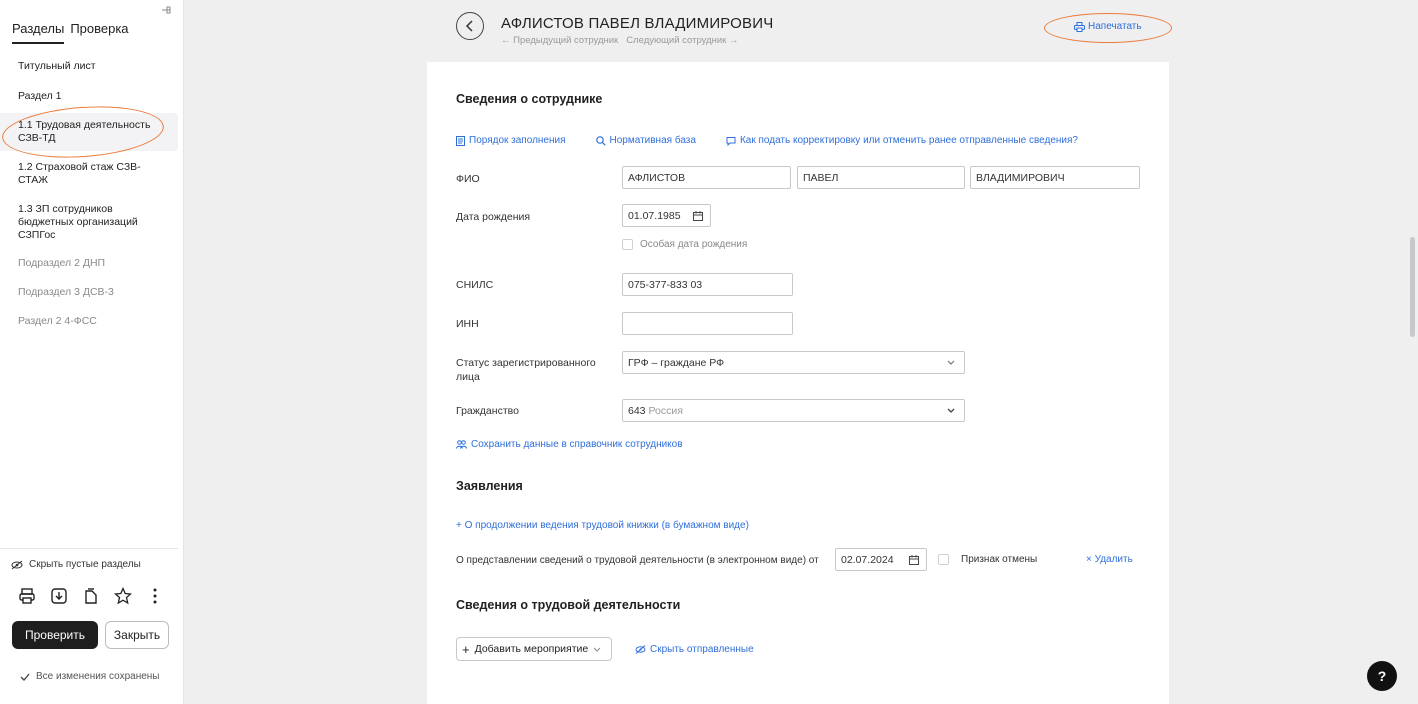 The image size is (1418, 704). I want to click on tab-sections: Разделы, so click(38, 32).